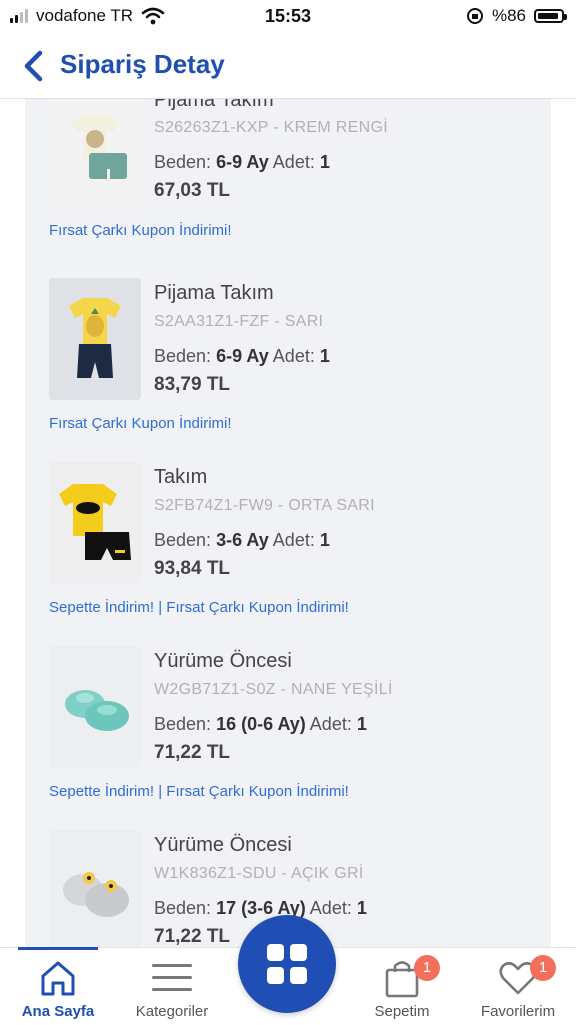  What do you see at coordinates (142, 64) in the screenshot?
I see `page-title: Sipariş Detay` at bounding box center [142, 64].